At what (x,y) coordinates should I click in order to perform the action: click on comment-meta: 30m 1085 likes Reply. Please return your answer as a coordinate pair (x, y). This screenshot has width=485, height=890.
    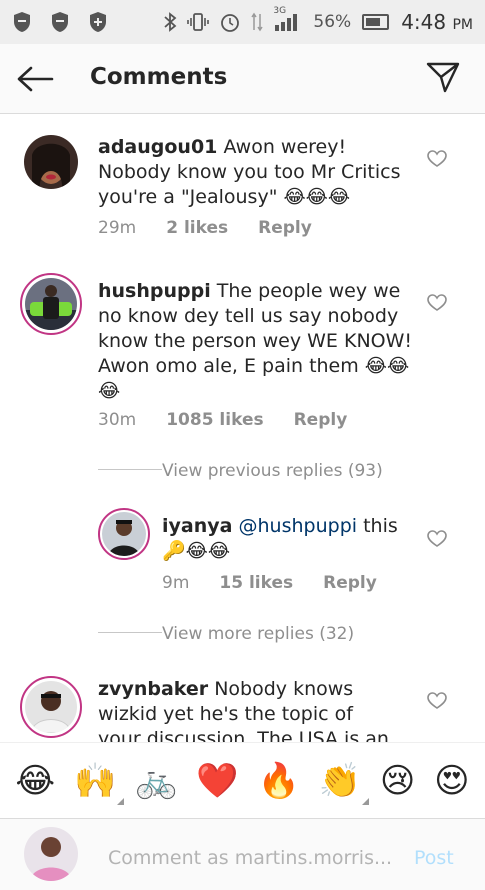
    Looking at the image, I should click on (237, 420).